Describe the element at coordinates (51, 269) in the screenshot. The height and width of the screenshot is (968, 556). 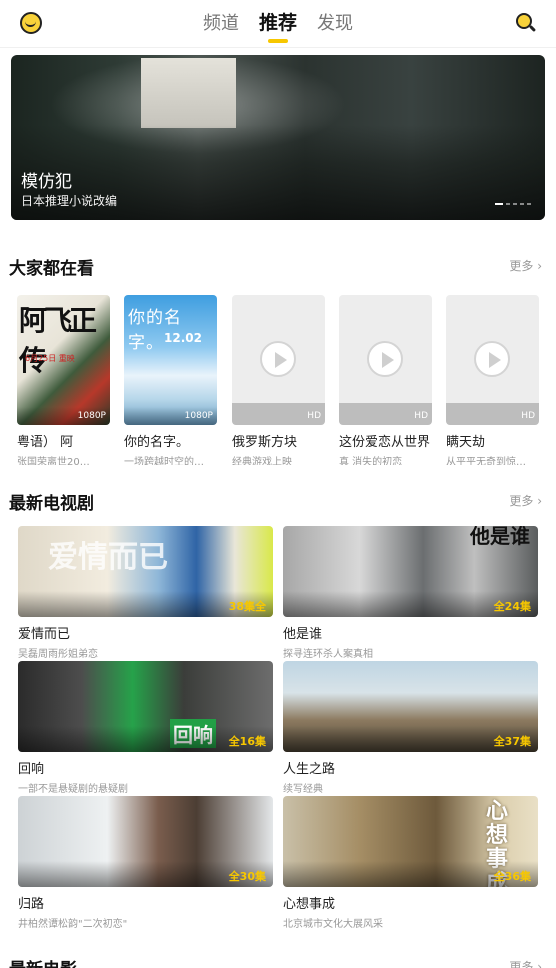
I see `section-title-watching: 大家都在看` at that location.